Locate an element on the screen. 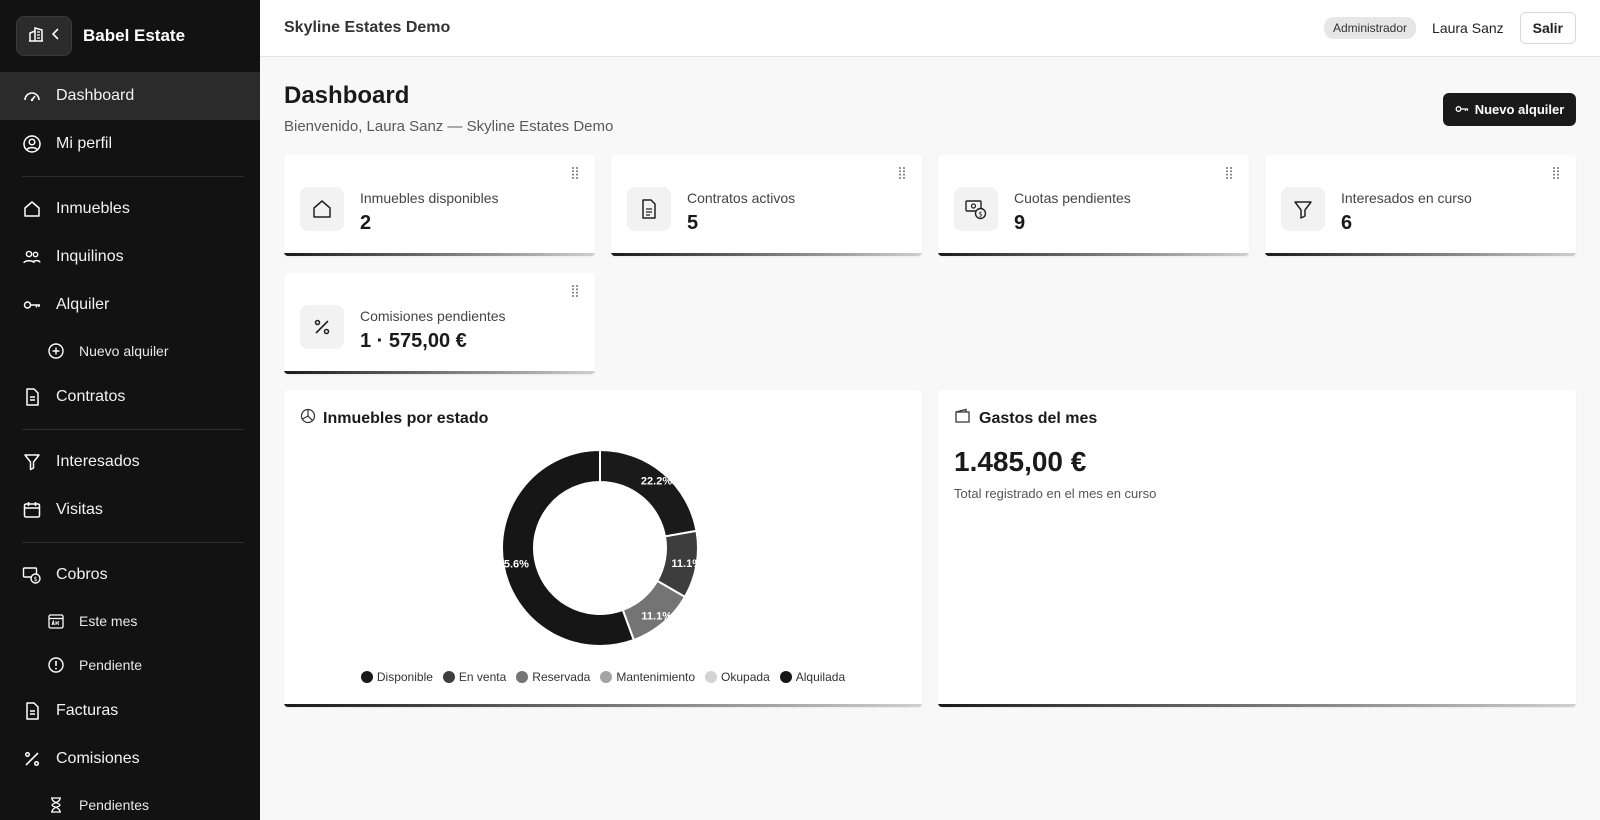 The image size is (1600, 820). stat-label: Inmuebles disponibles is located at coordinates (429, 198).